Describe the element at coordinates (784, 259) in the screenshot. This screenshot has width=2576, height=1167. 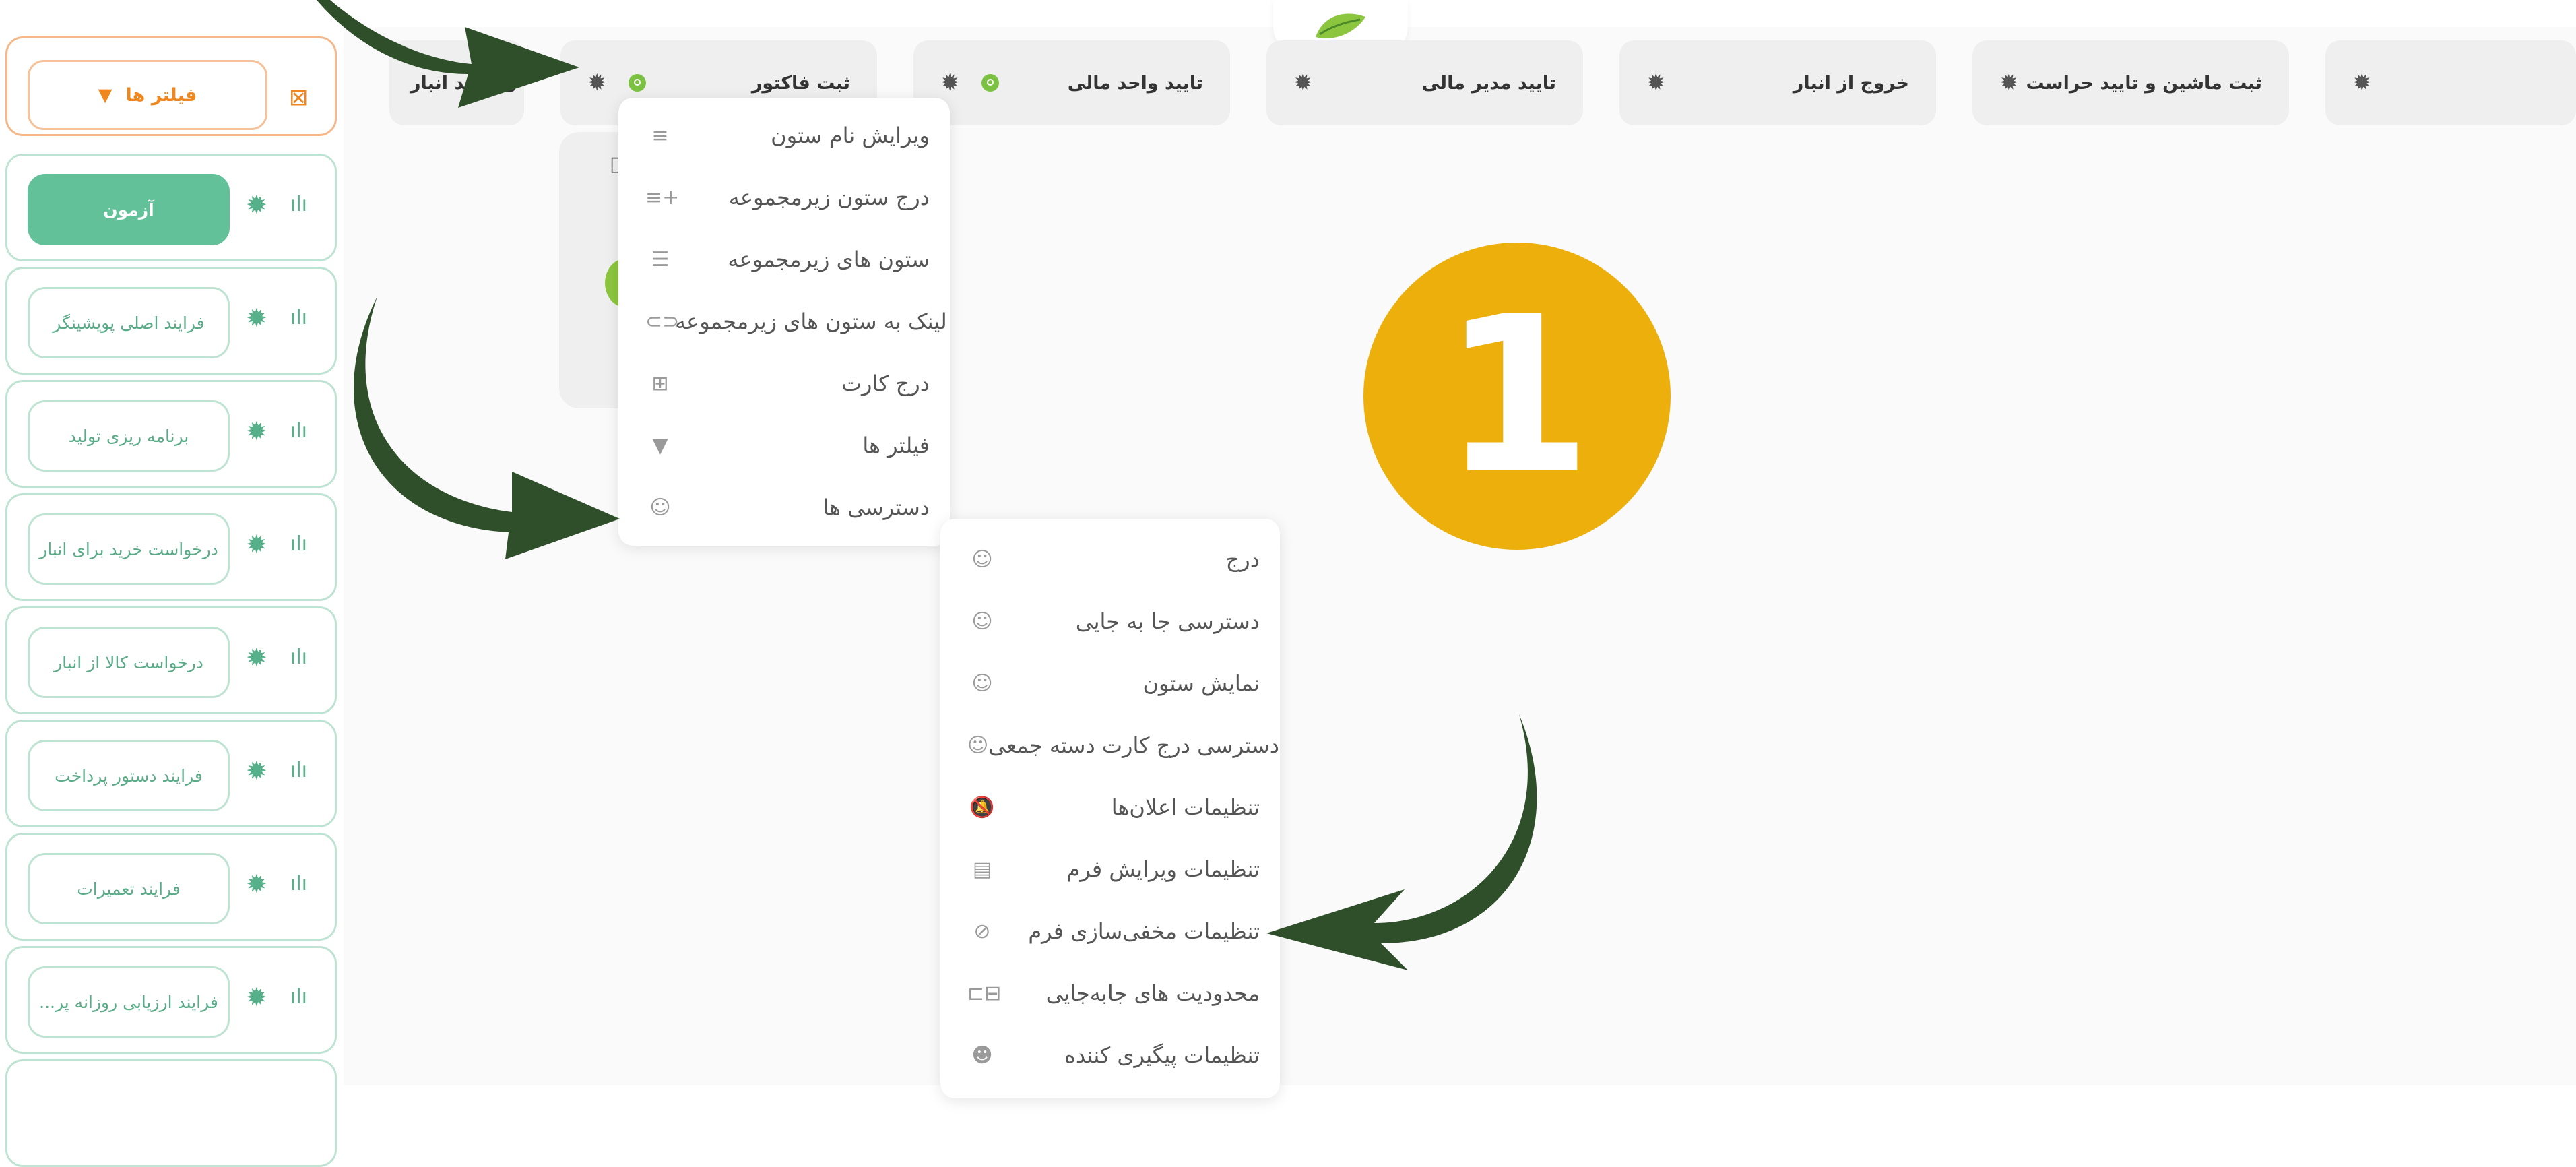
I see `menu-item-subcolumns: ☰ ستون های زیرمجموعه` at that location.